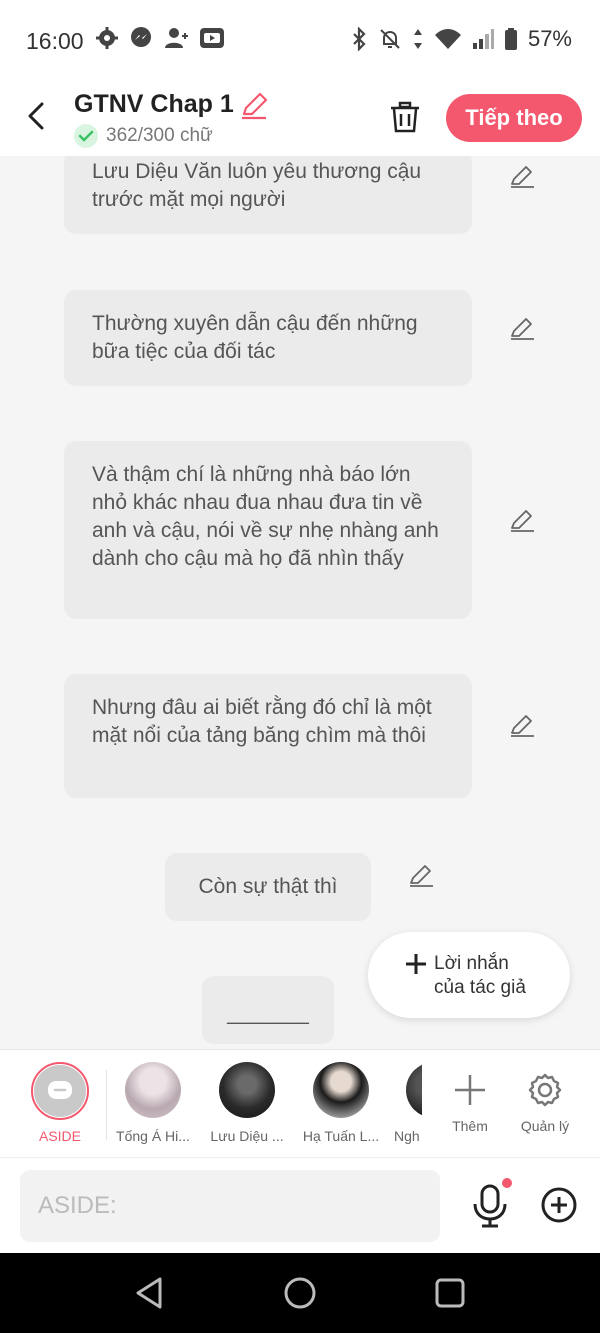 The width and height of the screenshot is (600, 1333). What do you see at coordinates (141, 37) in the screenshot?
I see `messenger-icon` at bounding box center [141, 37].